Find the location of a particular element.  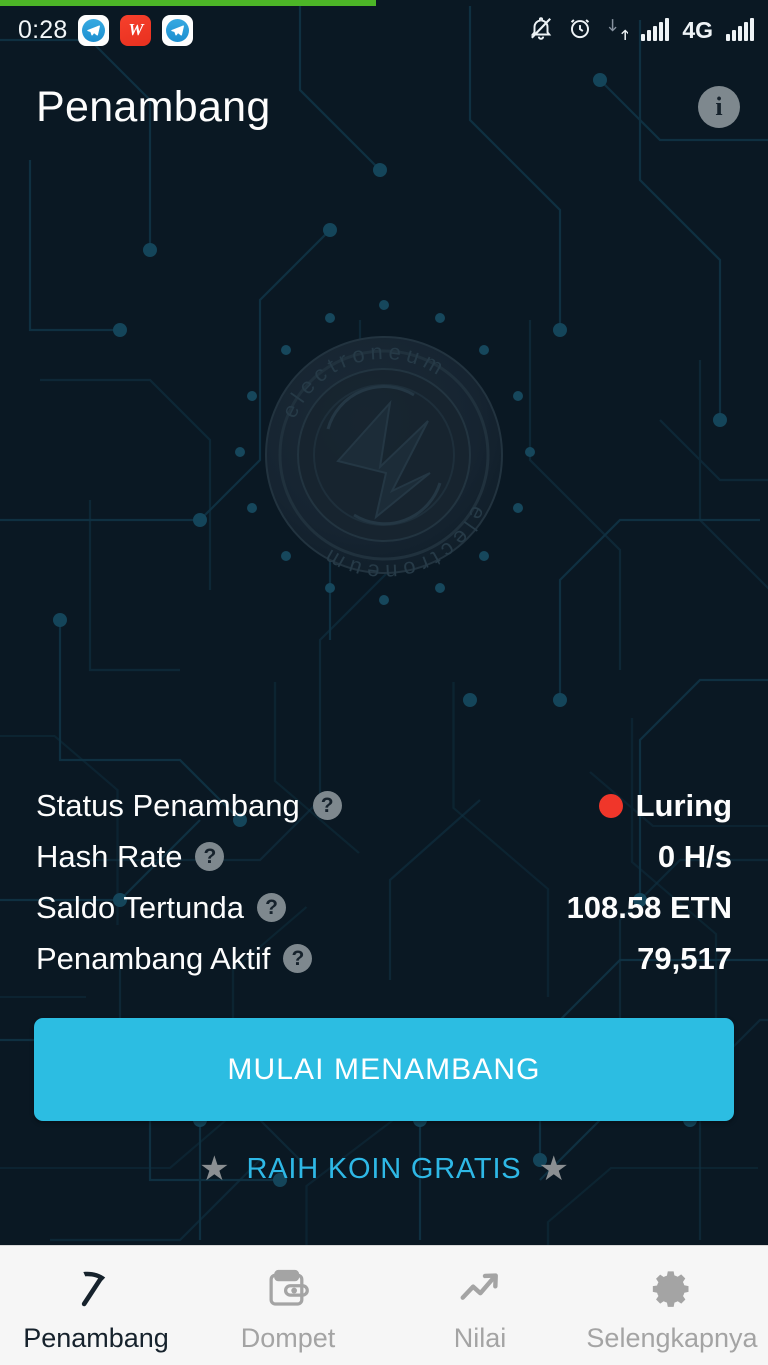

wattpad-icon: W is located at coordinates (136, 30).